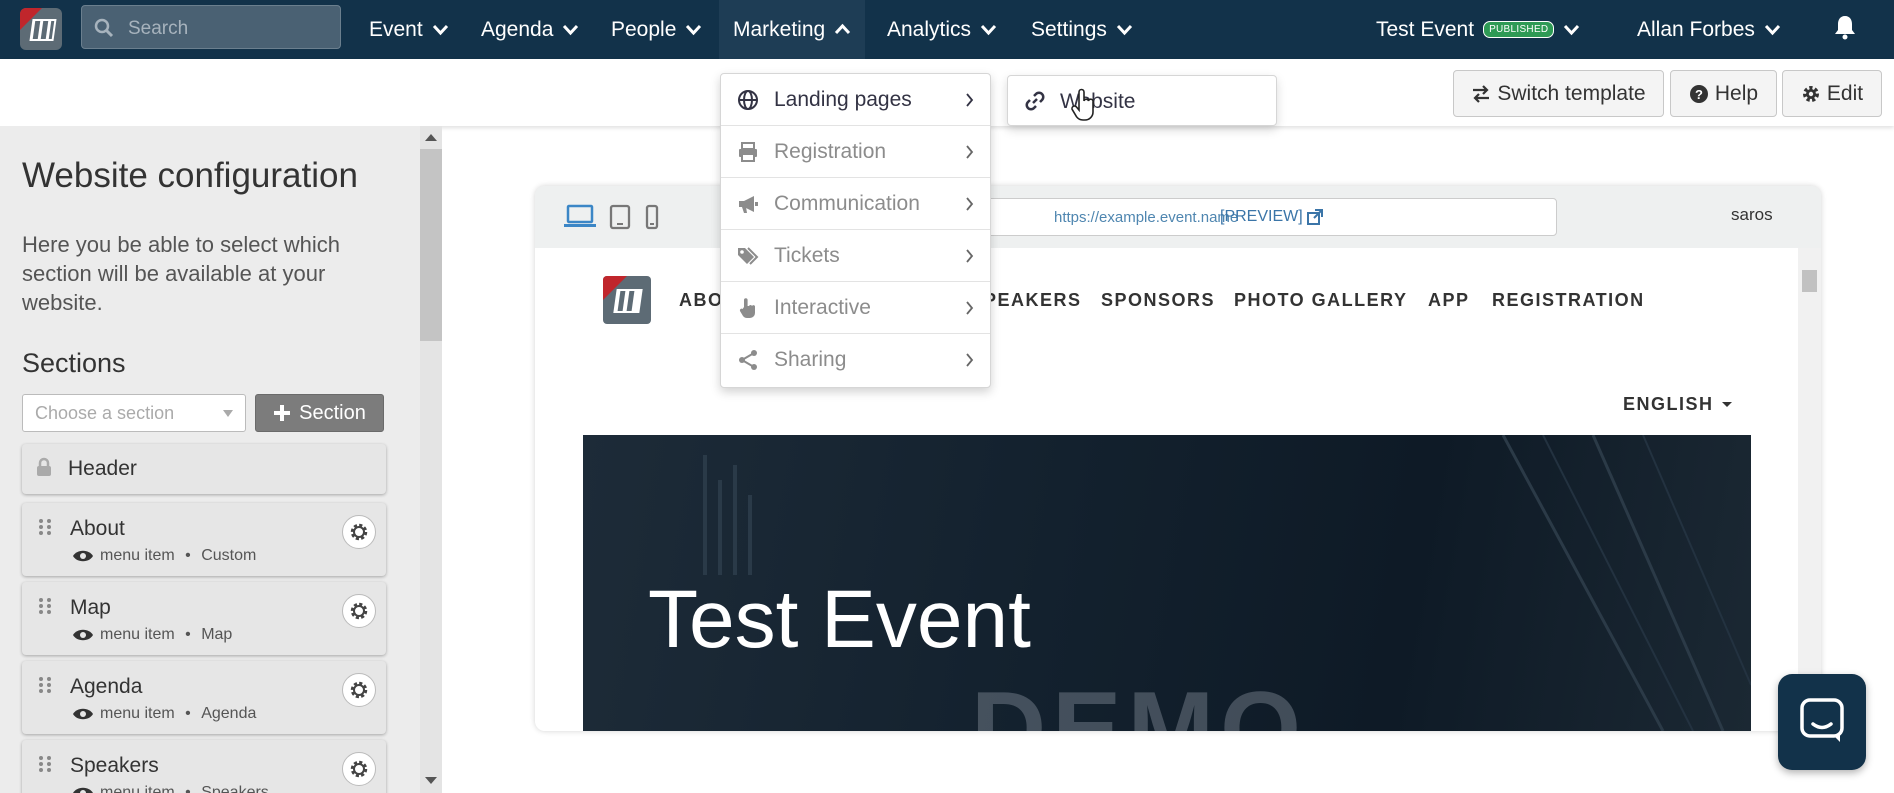 This screenshot has height=793, width=1894. What do you see at coordinates (748, 152) in the screenshot?
I see `printer-icon` at bounding box center [748, 152].